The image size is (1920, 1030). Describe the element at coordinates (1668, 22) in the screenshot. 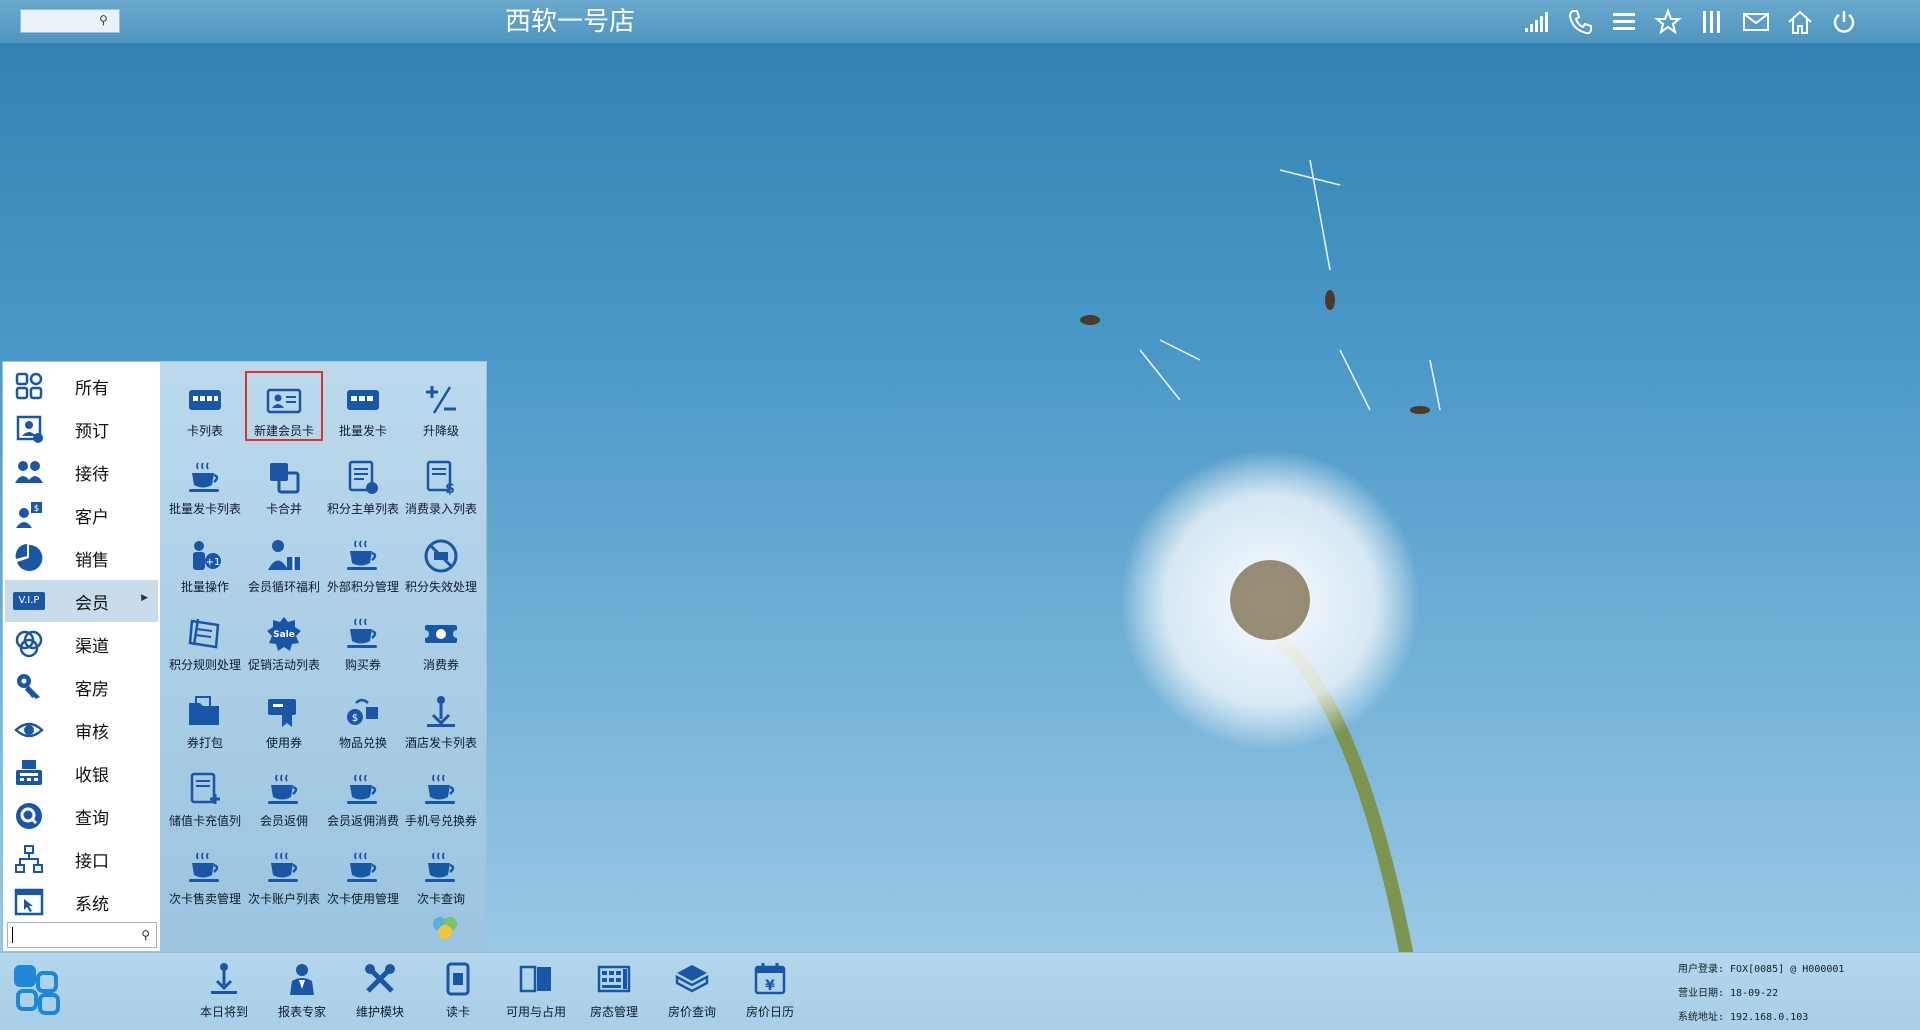

I see `star-icon` at that location.